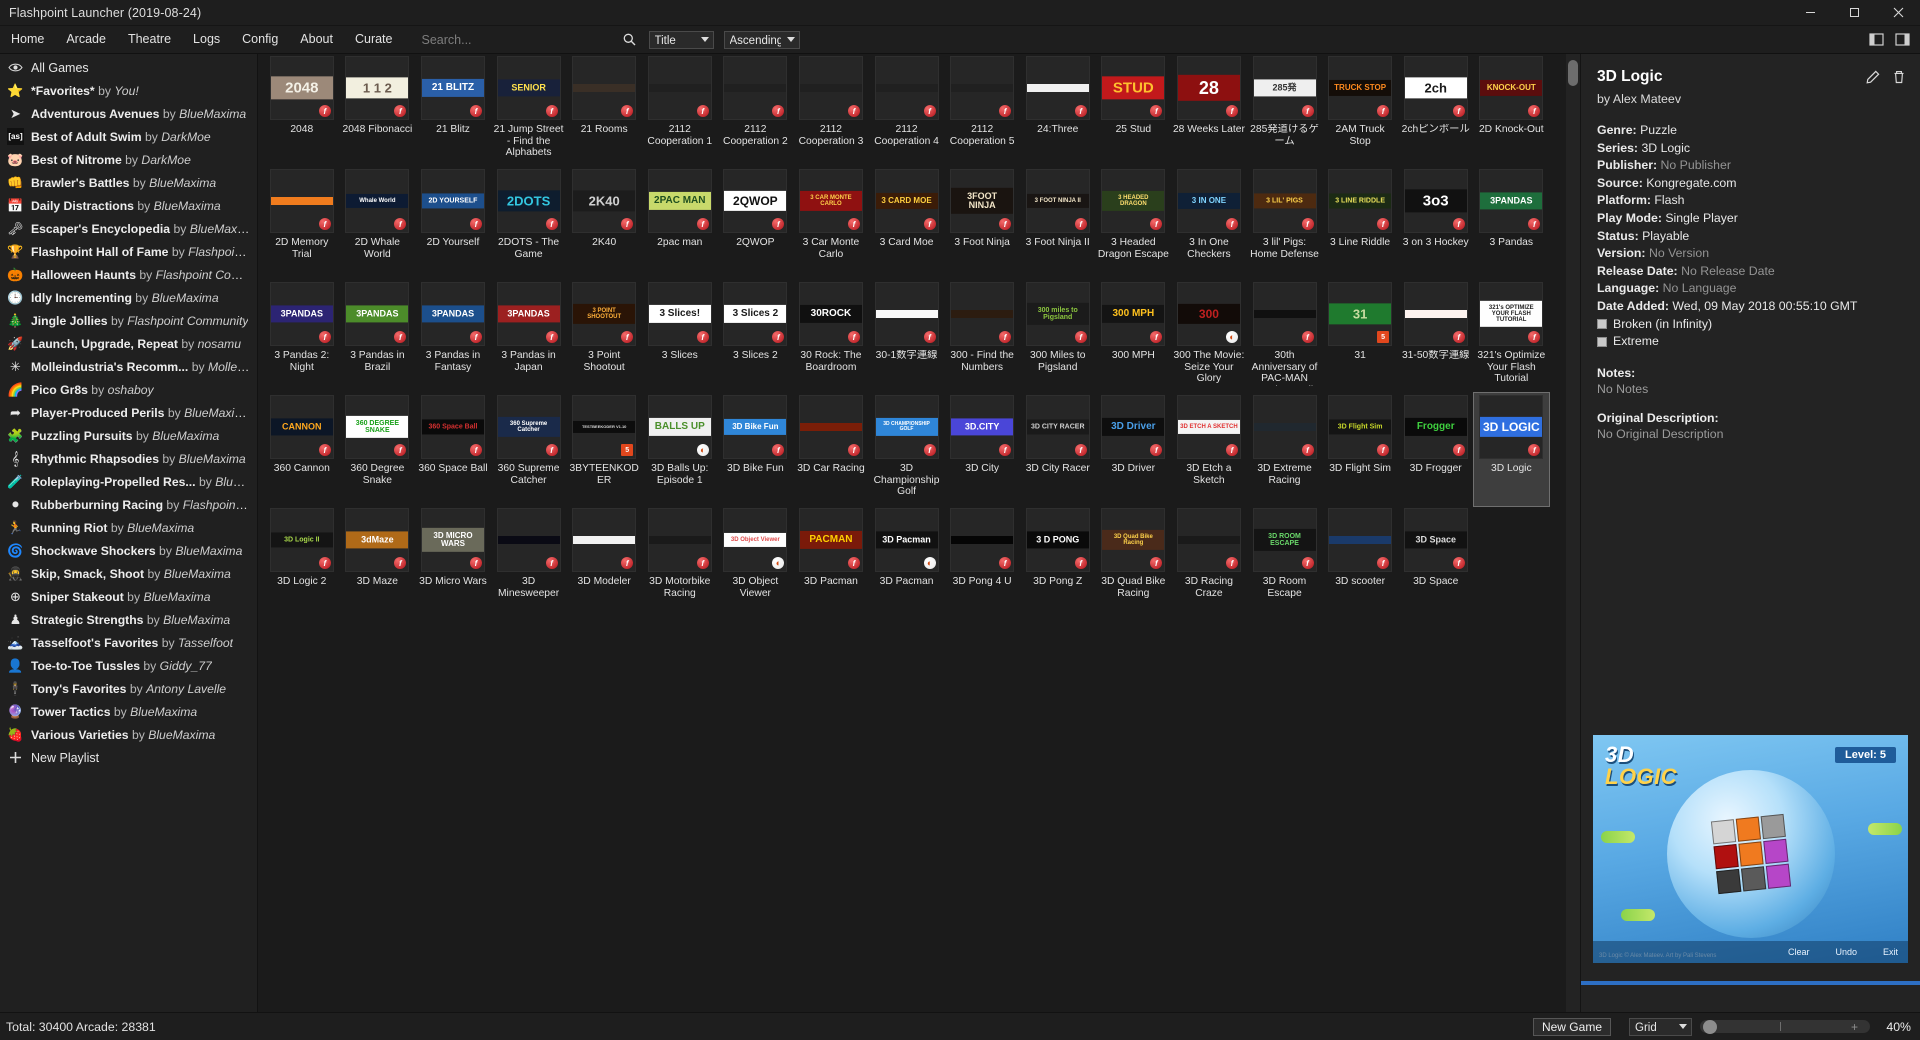 The image size is (1920, 1040). I want to click on sidebar-item-playlist: 🎄 Jingle Jollies by Flashpoint Community, so click(128, 320).